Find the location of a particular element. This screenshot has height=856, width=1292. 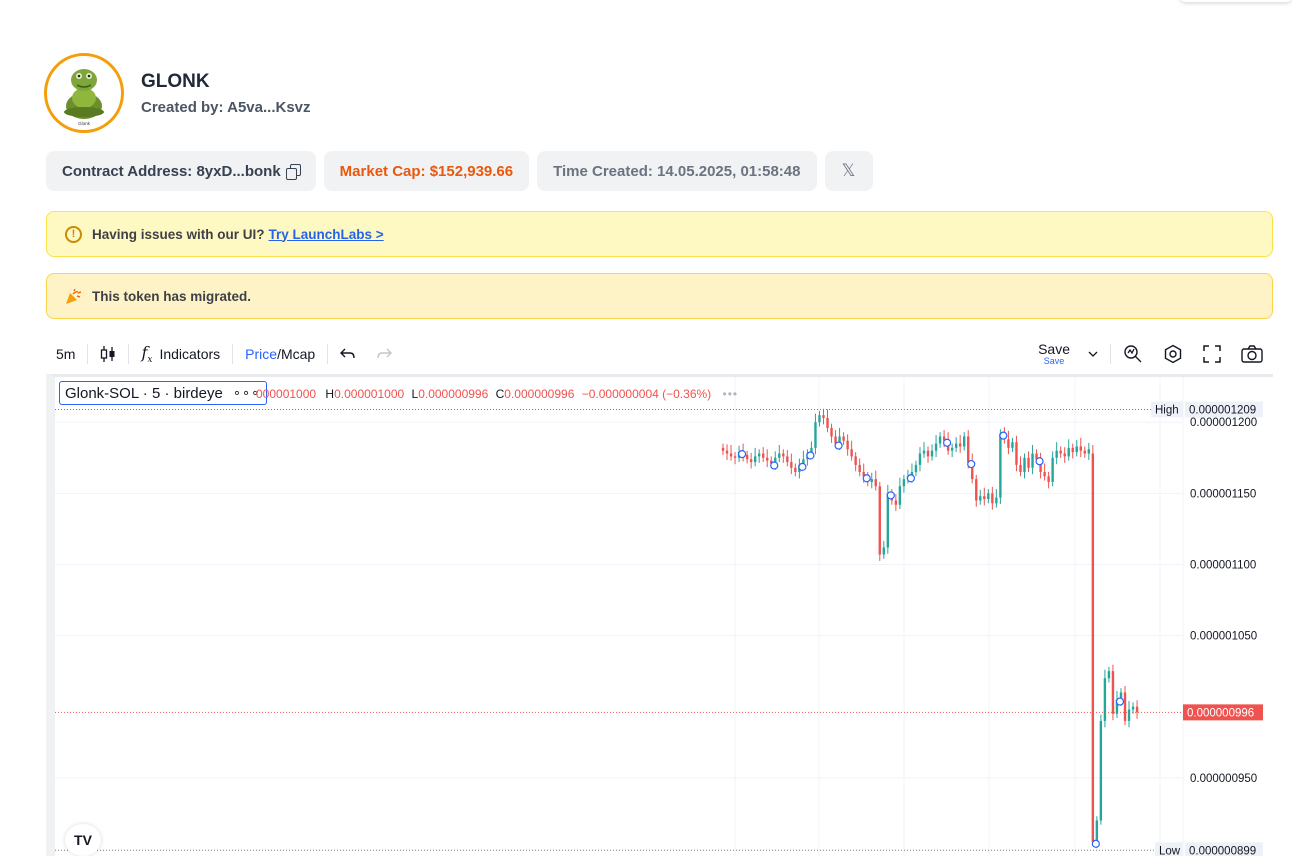

undo-button is located at coordinates (348, 354).